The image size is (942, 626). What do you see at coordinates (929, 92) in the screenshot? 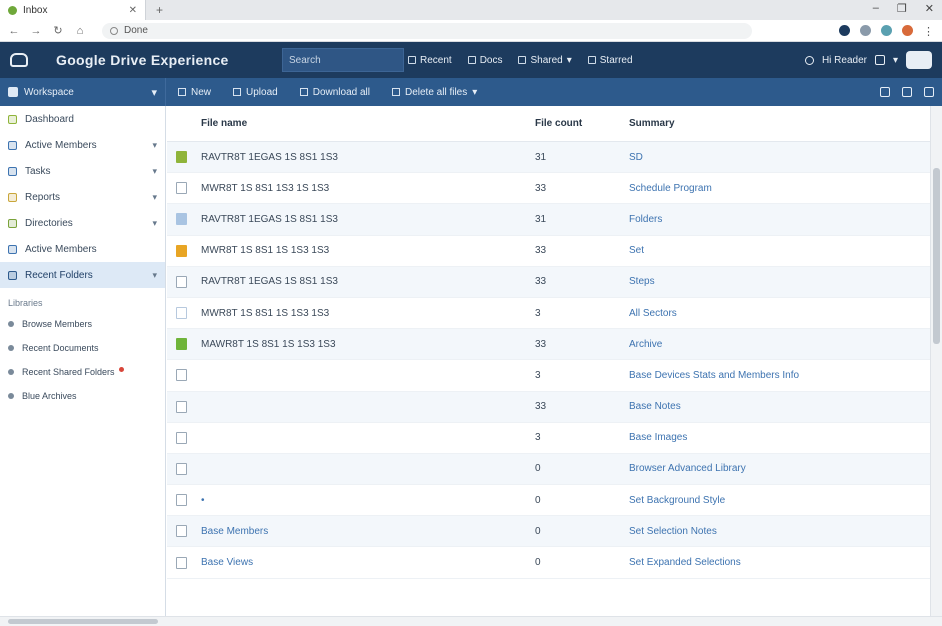
I see `more-icon` at bounding box center [929, 92].